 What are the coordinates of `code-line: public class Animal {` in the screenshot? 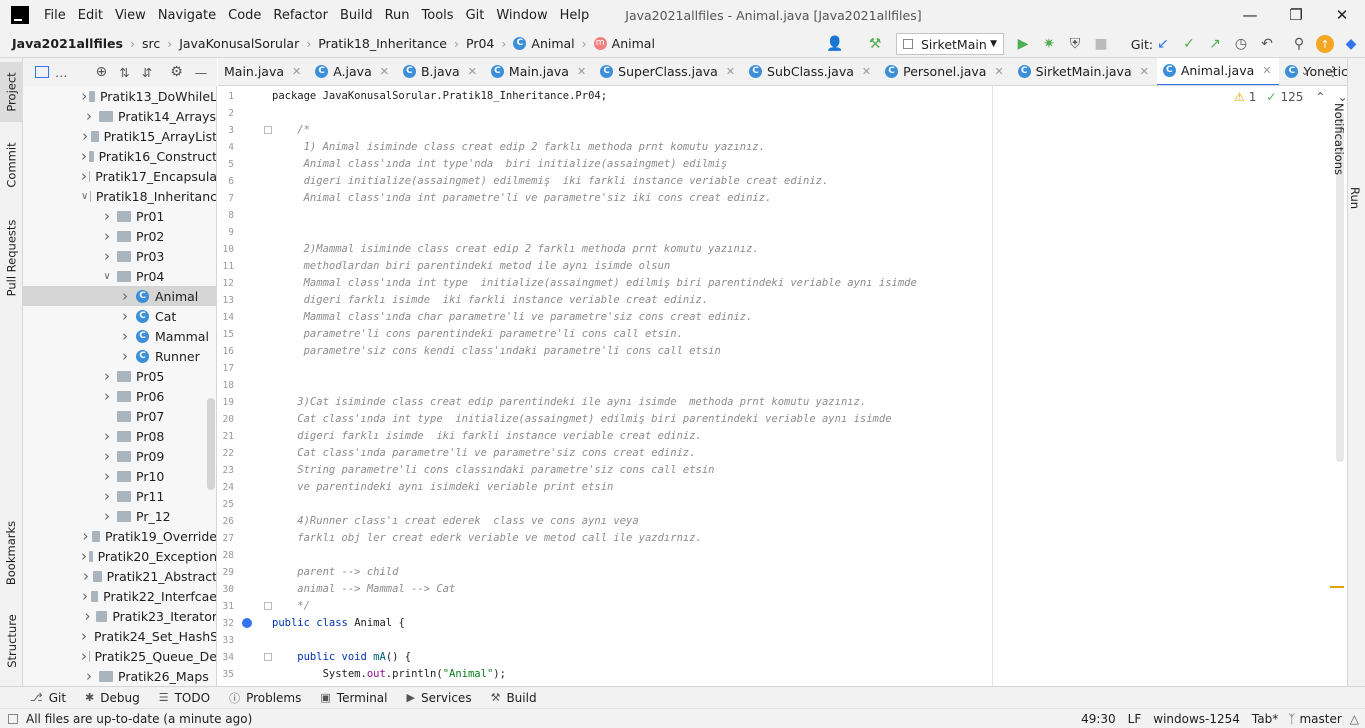 It's located at (338, 623).